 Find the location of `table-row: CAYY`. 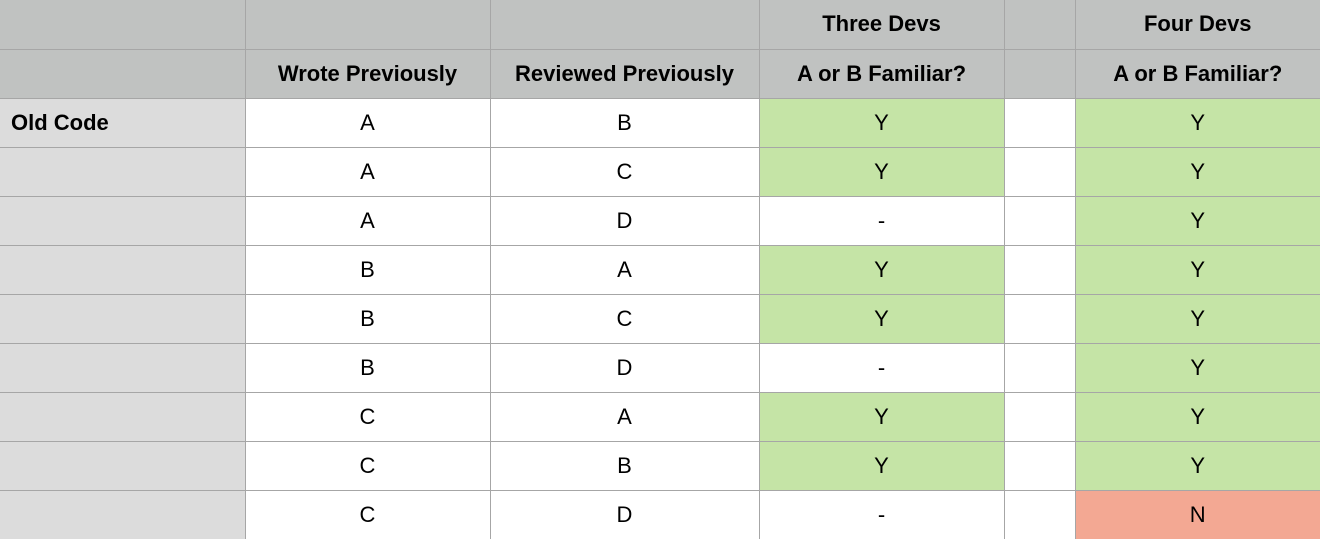

table-row: CAYY is located at coordinates (660, 416).